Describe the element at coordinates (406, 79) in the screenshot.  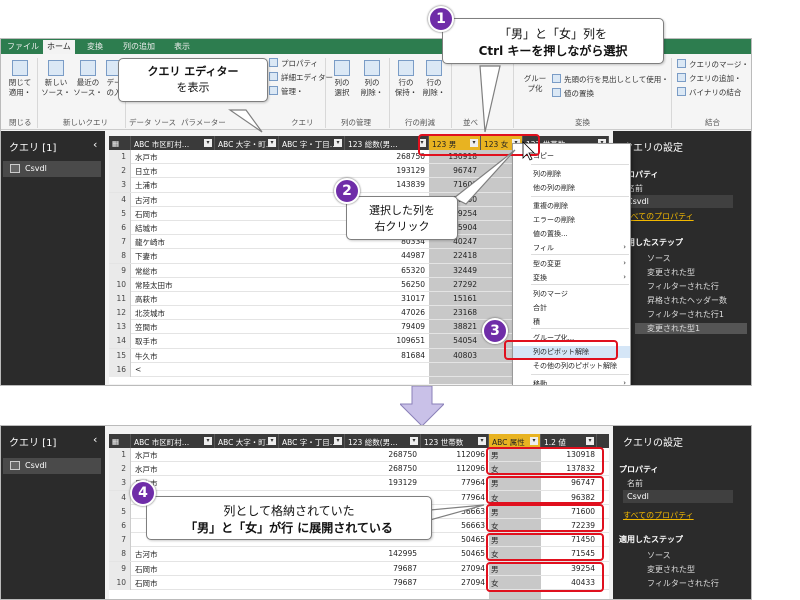
I see `keep-rows-button: 行の 保持・` at that location.